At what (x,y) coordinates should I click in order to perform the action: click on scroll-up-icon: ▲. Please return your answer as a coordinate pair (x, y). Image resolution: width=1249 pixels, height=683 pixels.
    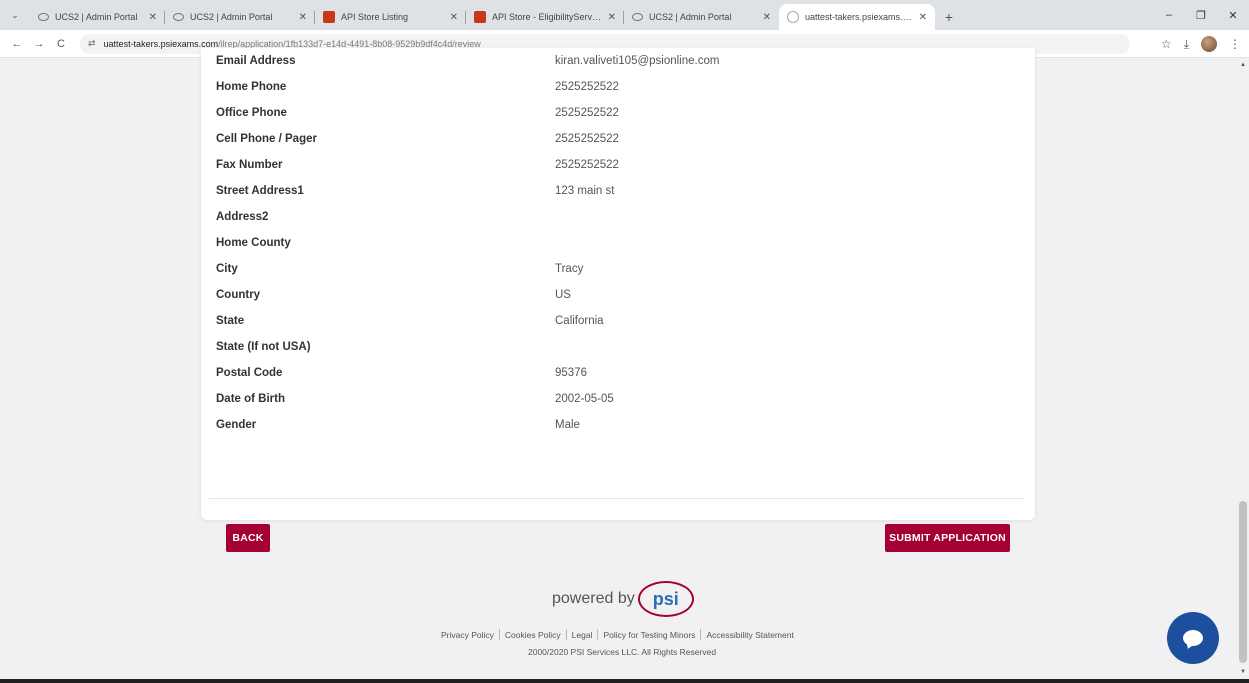
    Looking at the image, I should click on (1243, 65).